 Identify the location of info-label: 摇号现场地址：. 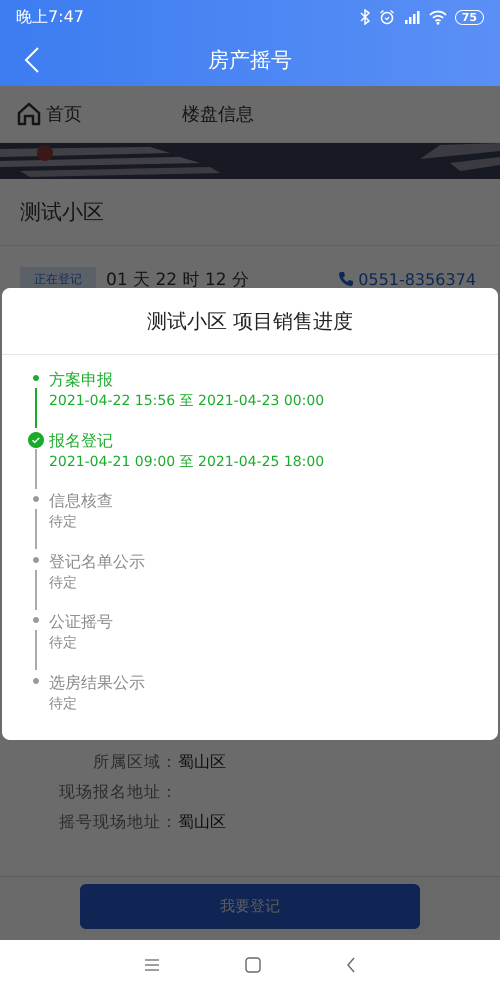
(118, 822).